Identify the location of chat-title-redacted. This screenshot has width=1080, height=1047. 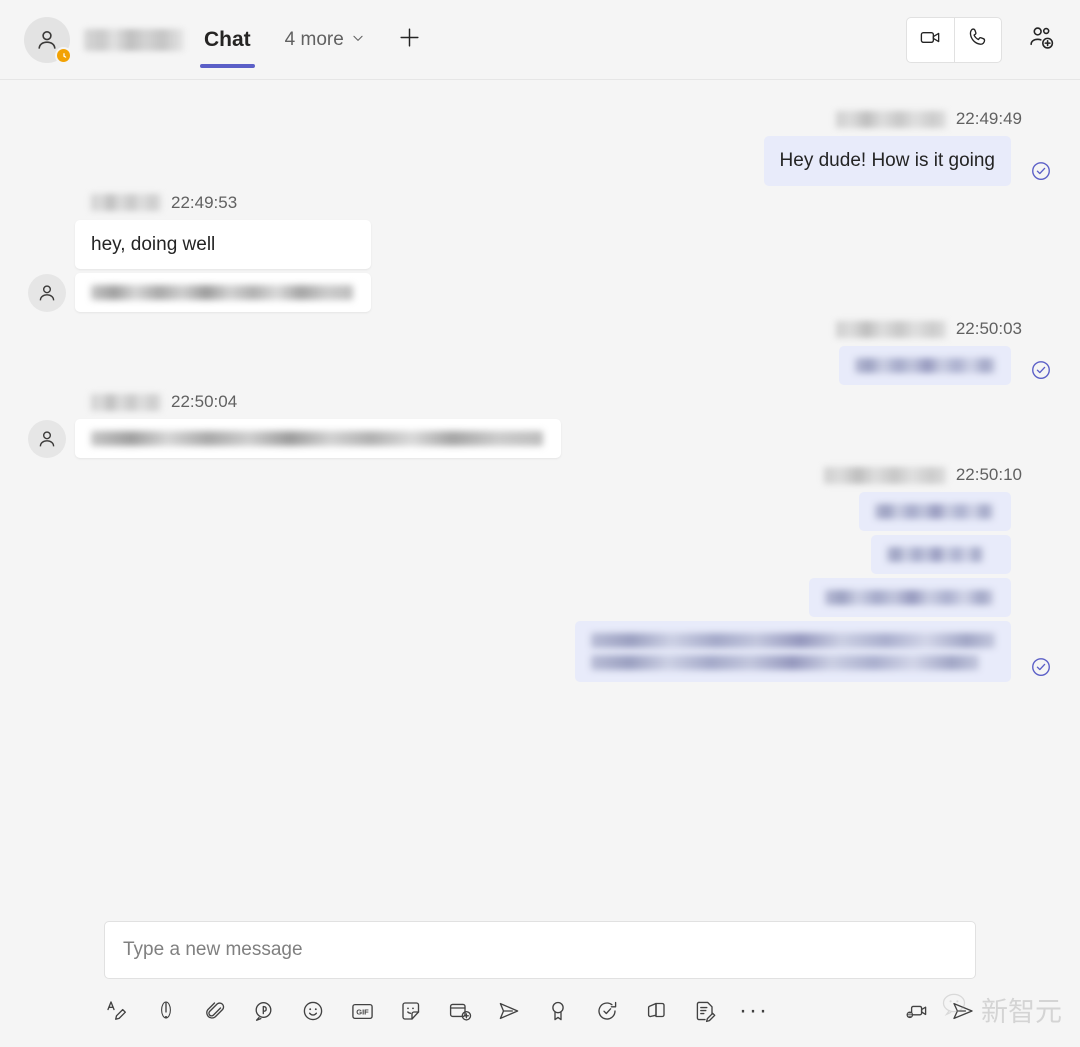
(134, 40).